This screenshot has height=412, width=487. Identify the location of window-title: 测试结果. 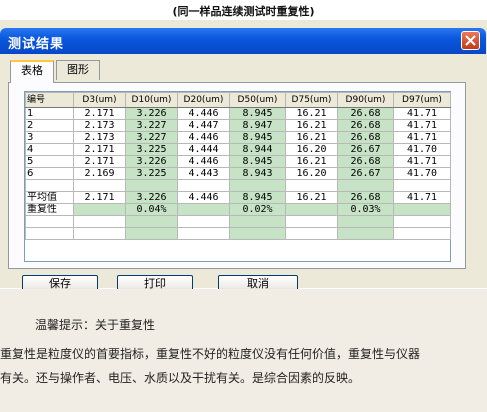
(36, 44).